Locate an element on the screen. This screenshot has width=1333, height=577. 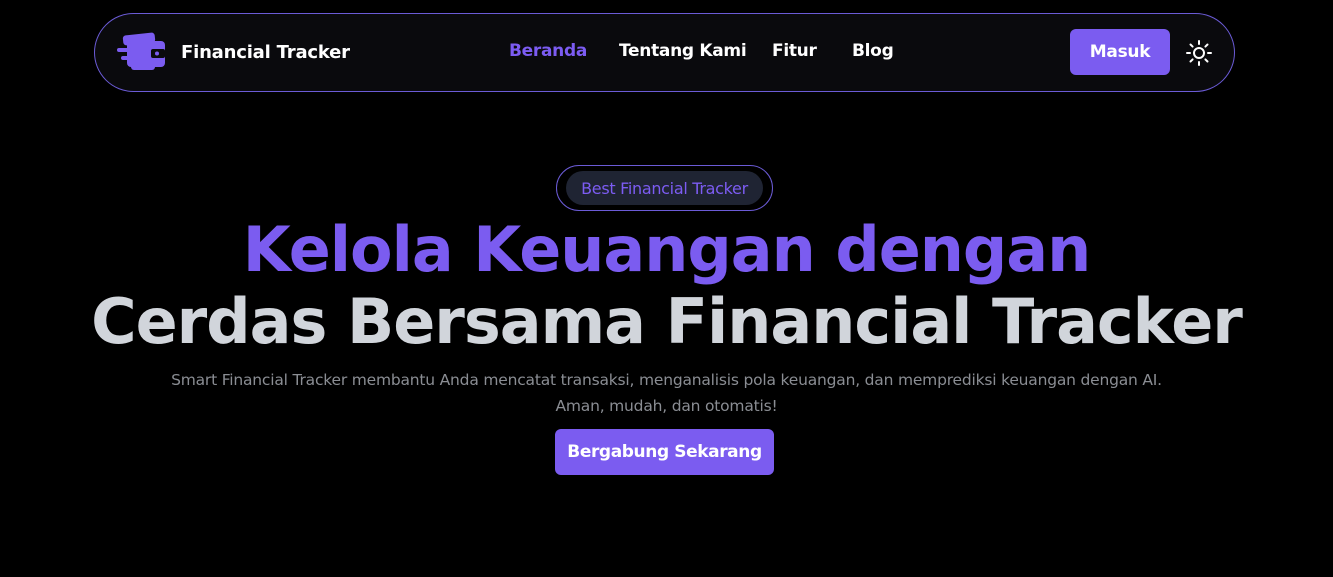
brand-name: Financial Tracker is located at coordinates (265, 52).